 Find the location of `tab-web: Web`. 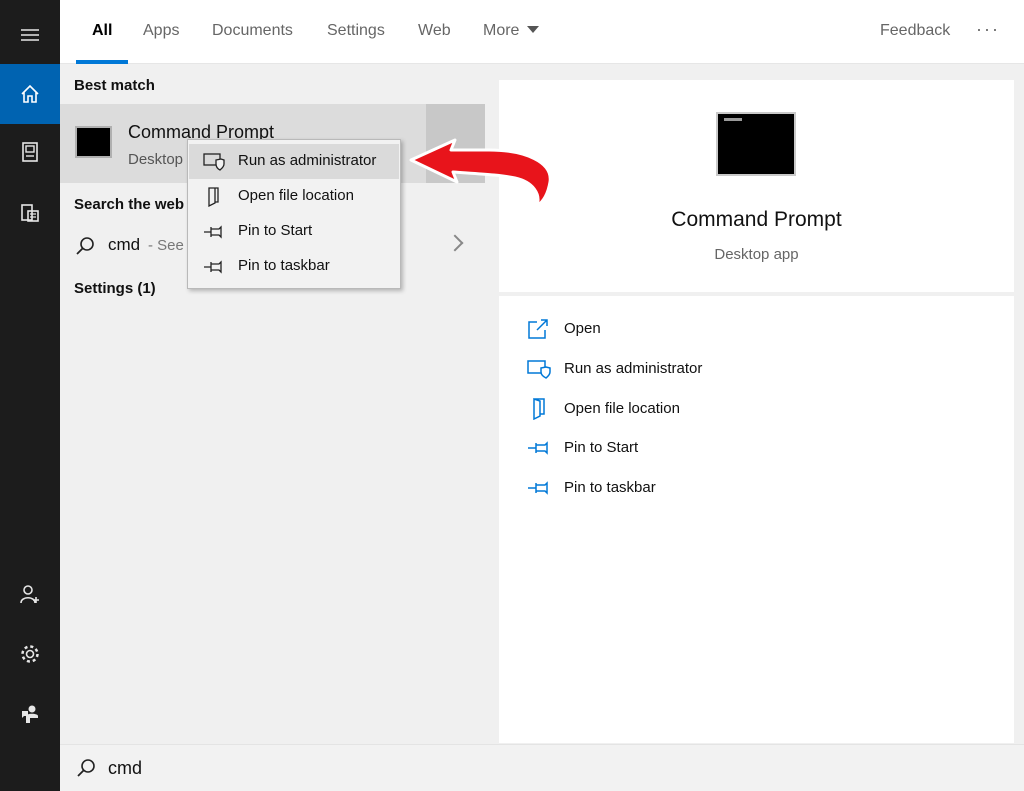

tab-web: Web is located at coordinates (434, 32).